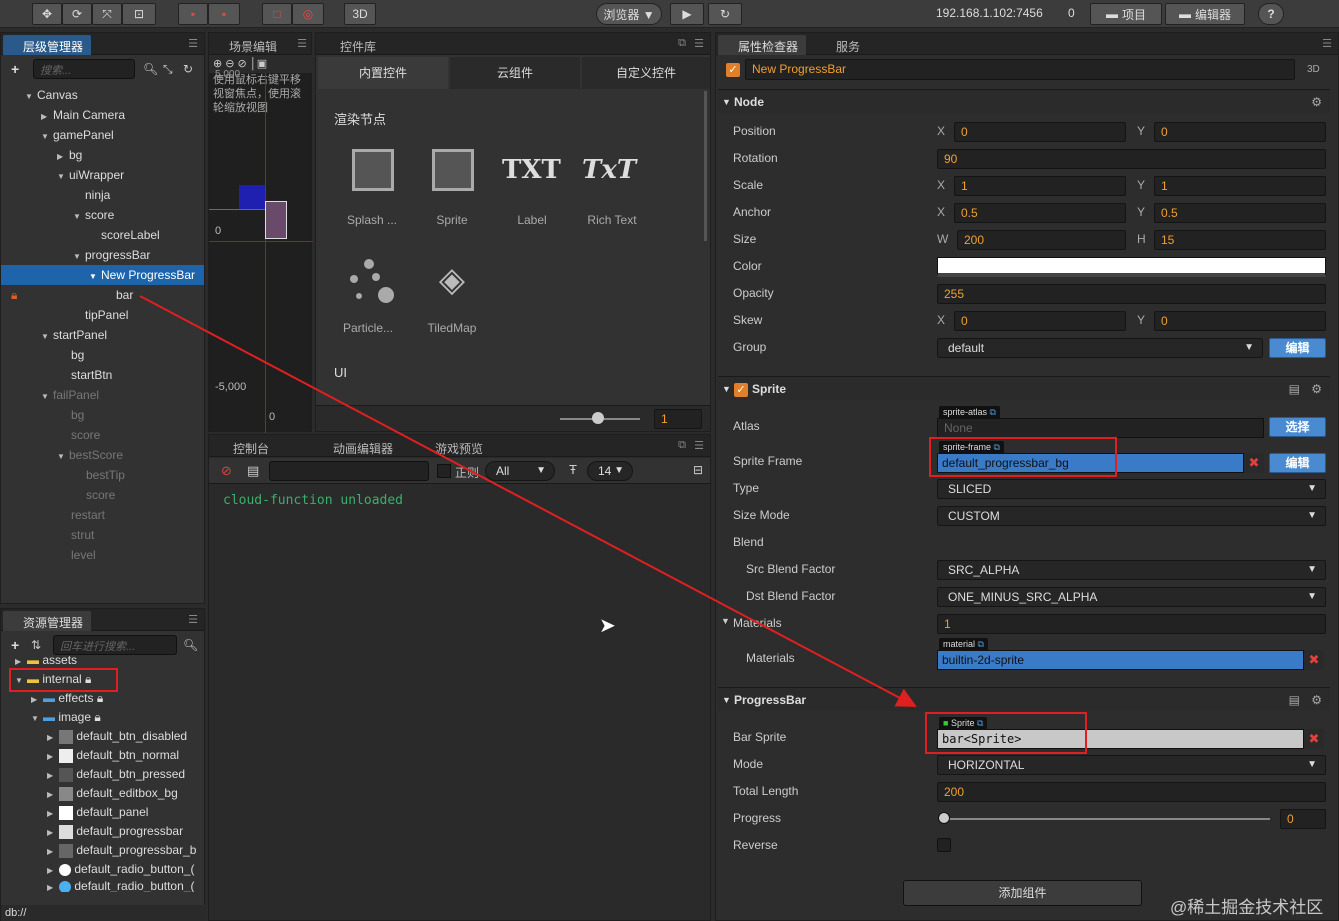  What do you see at coordinates (1297, 463) in the screenshot?
I see `sprite-frame-edit-button: 编辑` at bounding box center [1297, 463].